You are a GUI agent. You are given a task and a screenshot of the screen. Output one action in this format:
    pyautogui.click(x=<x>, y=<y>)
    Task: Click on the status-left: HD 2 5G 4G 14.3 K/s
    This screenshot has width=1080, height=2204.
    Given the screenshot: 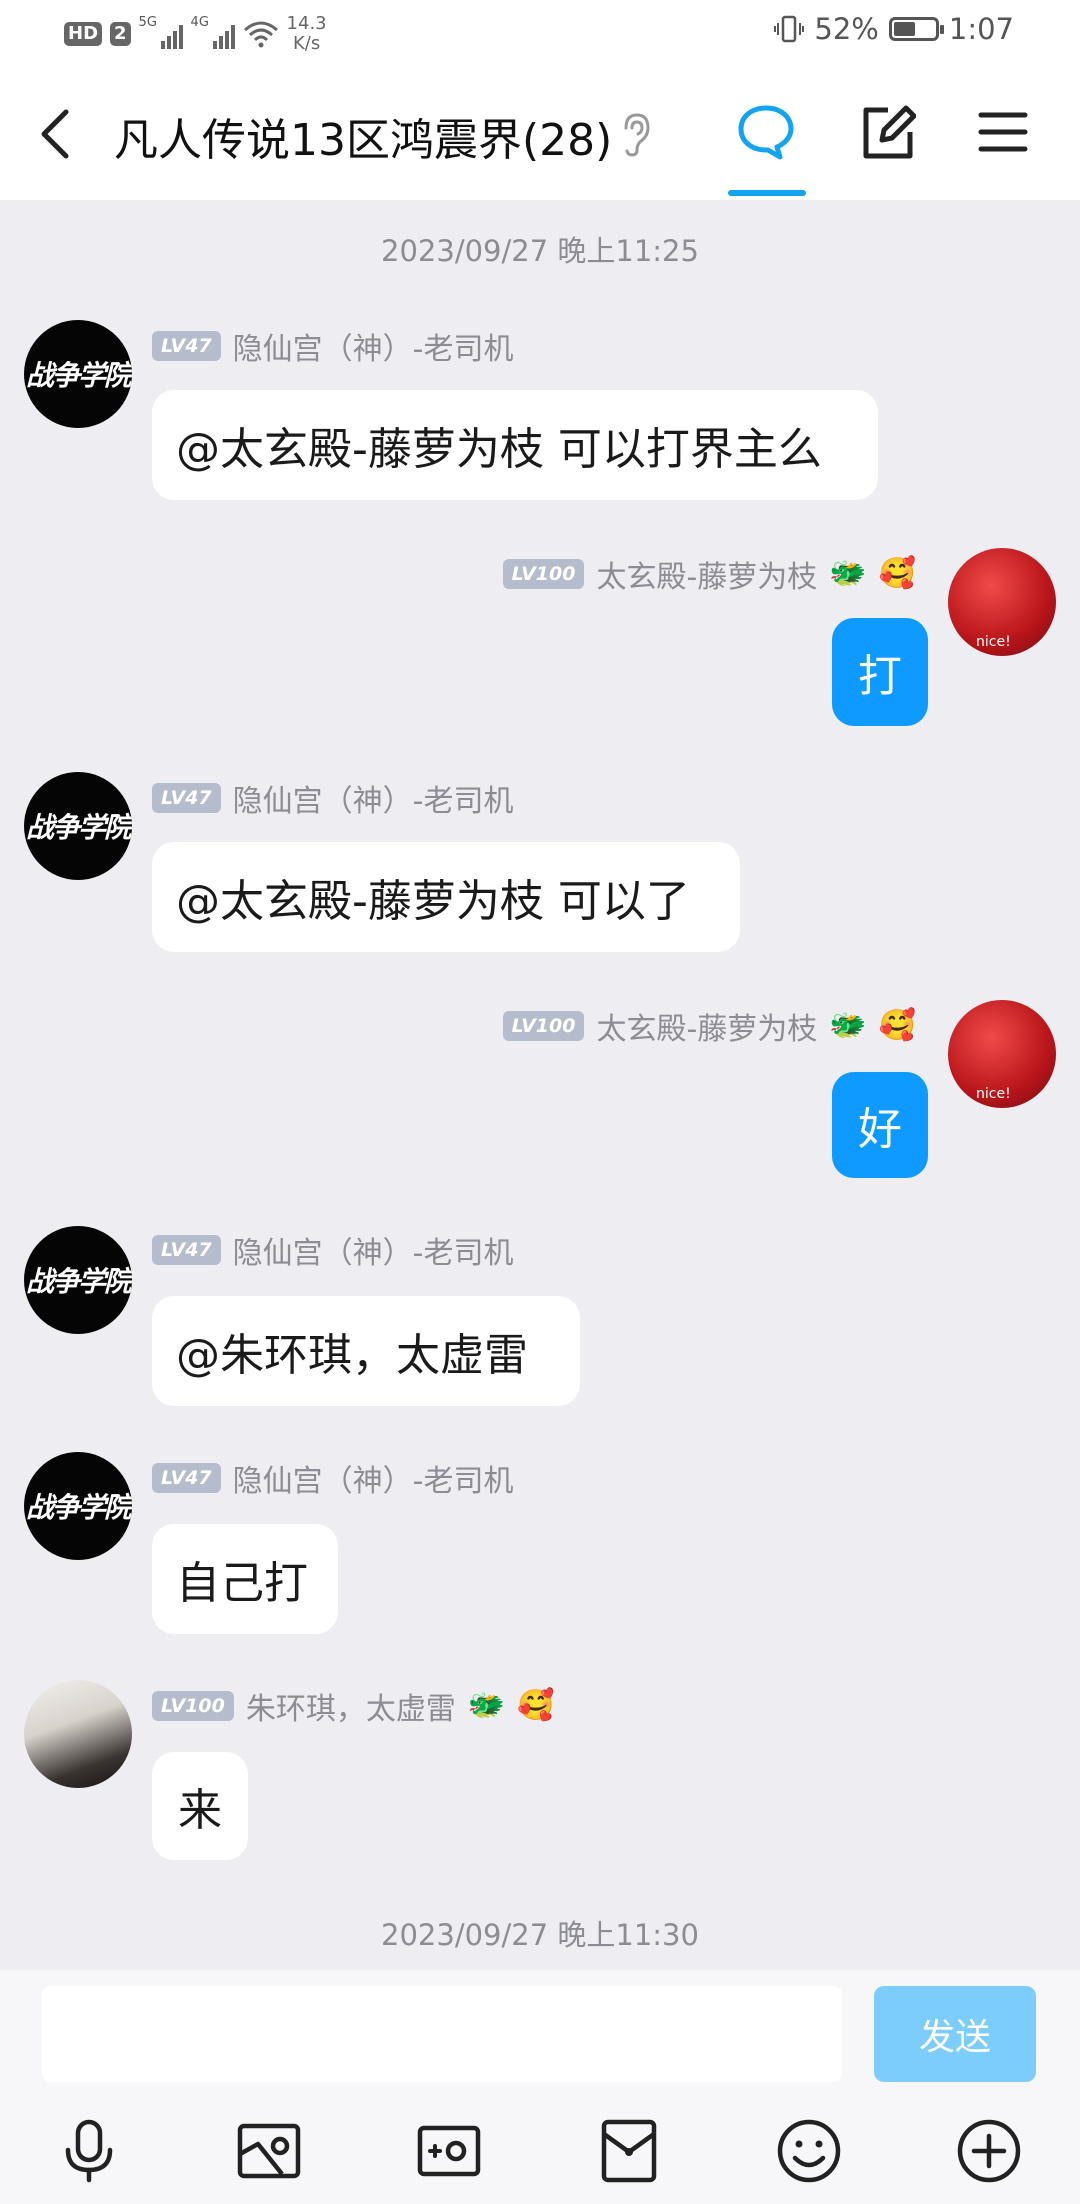 What is the action you would take?
    pyautogui.click(x=195, y=34)
    